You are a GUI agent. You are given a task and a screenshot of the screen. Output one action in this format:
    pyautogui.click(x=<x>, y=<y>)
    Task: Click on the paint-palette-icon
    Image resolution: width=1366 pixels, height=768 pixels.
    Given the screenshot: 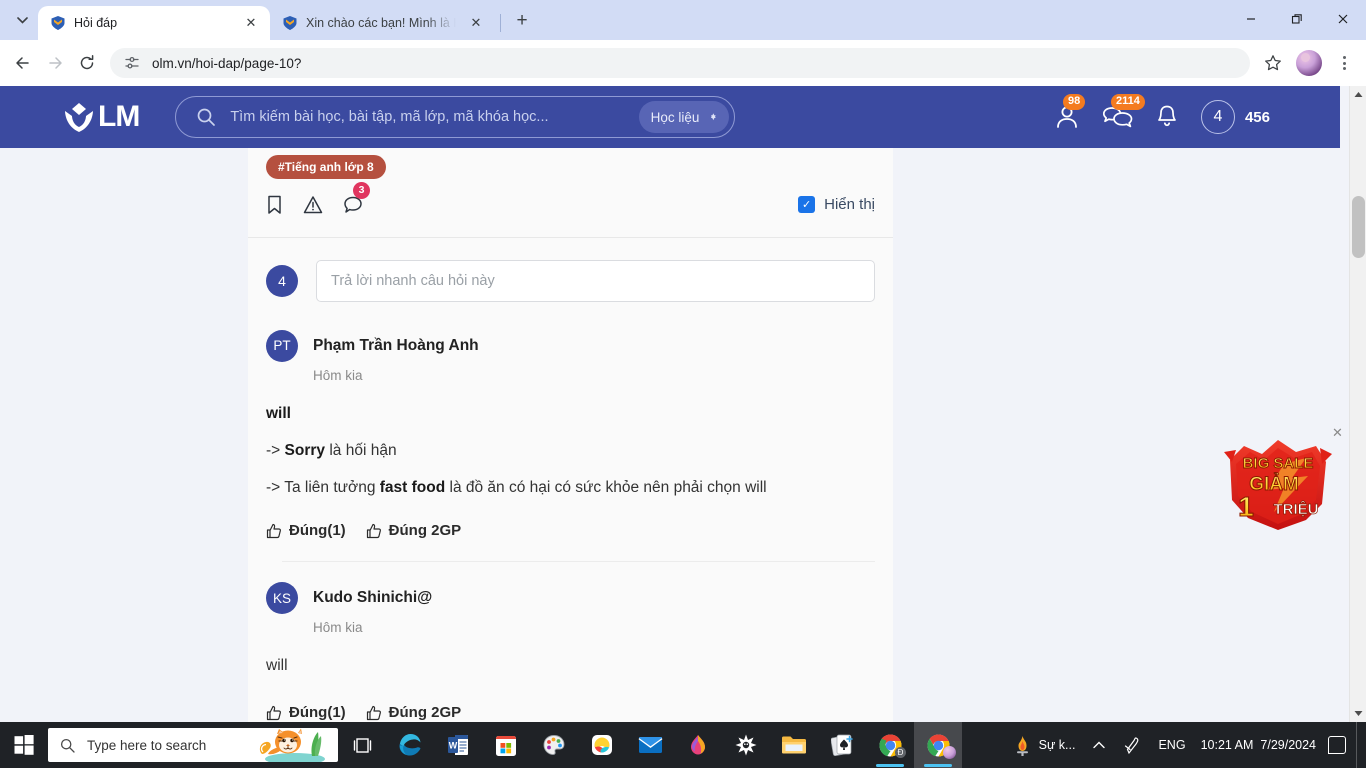 What is the action you would take?
    pyautogui.click(x=554, y=745)
    